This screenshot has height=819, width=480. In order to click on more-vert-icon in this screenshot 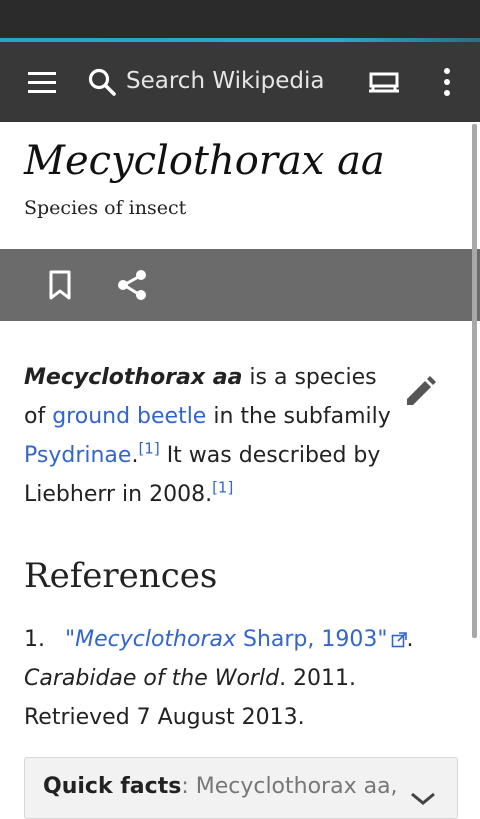, I will do `click(447, 82)`.